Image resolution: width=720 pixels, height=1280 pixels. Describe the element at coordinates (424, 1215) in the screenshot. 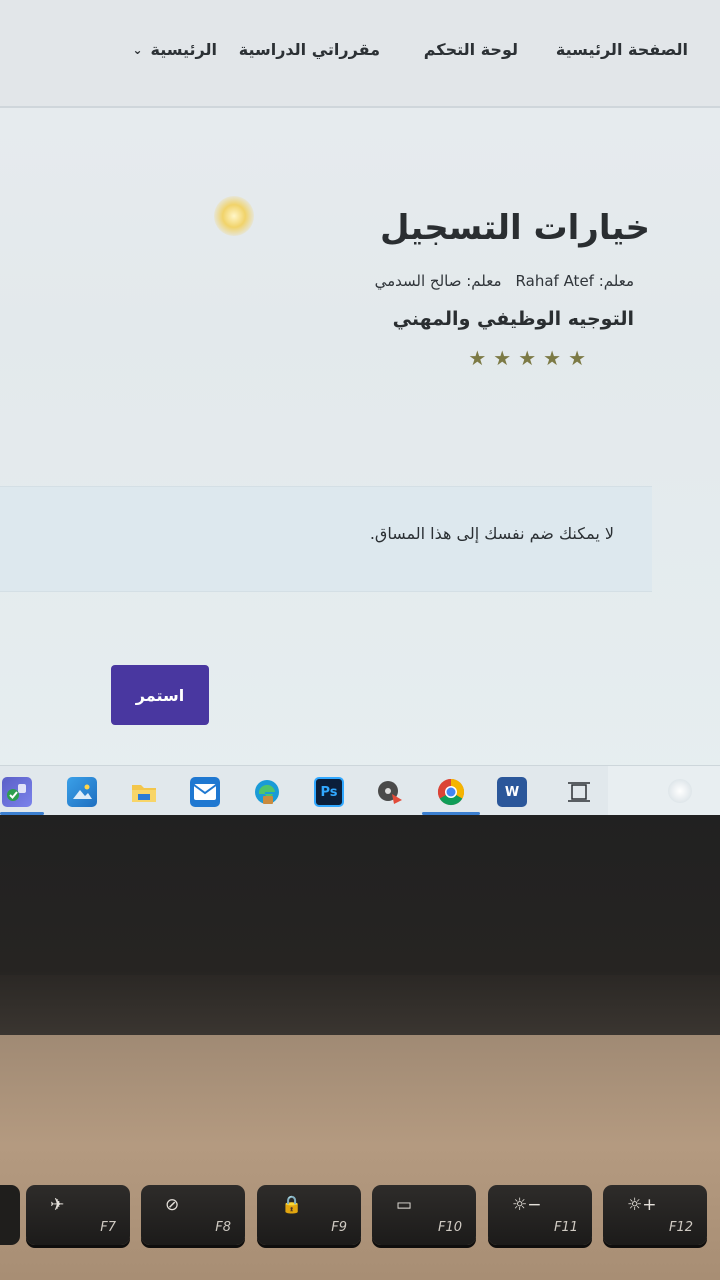

I see `f10-key: ▭ F10` at that location.